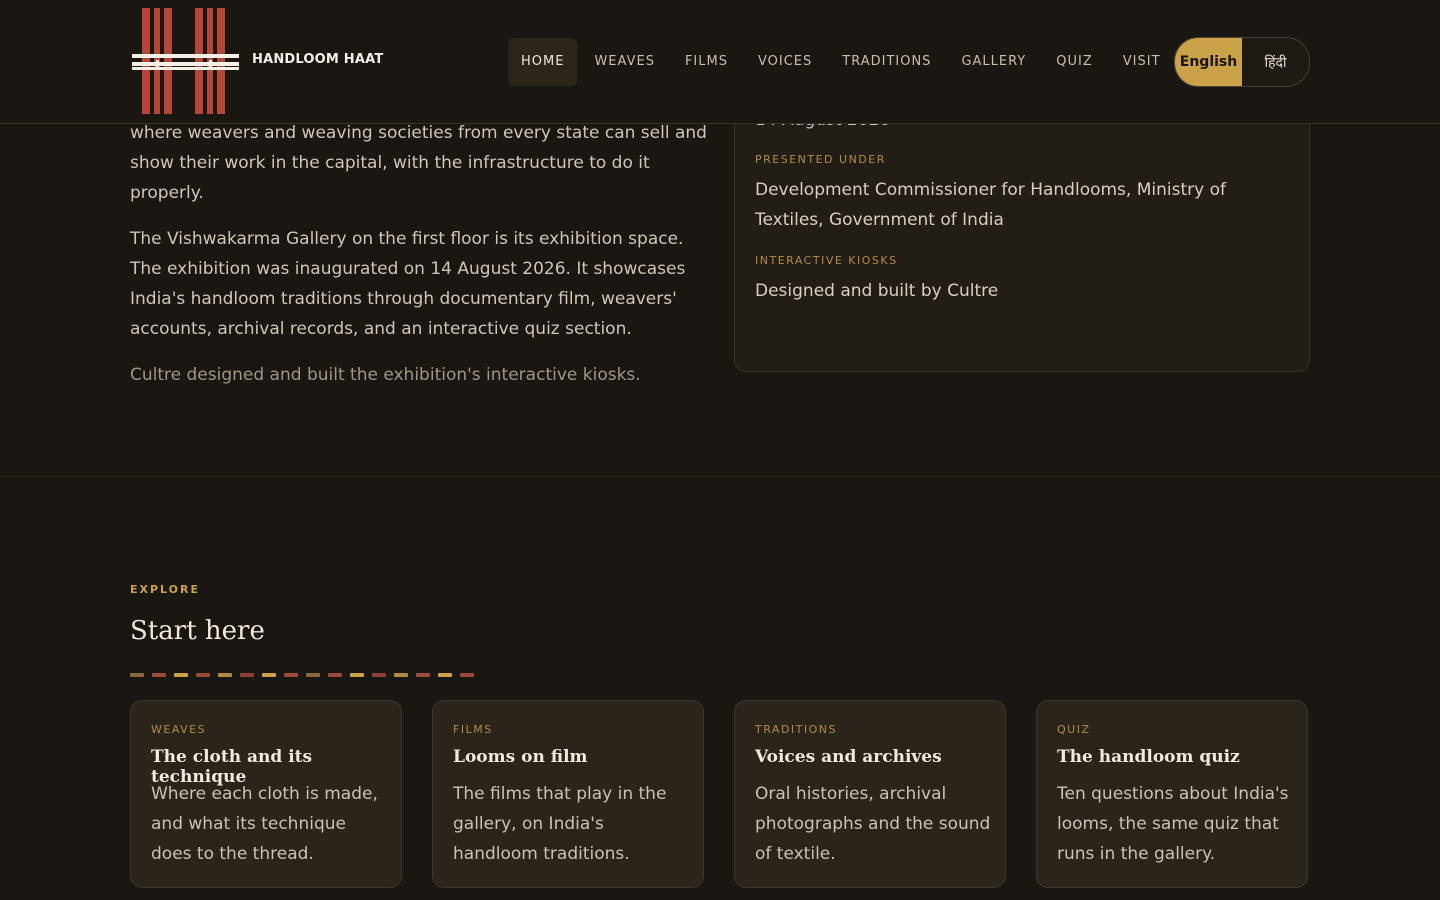 This screenshot has height=900, width=1440. I want to click on nav-voices: VOICES, so click(785, 62).